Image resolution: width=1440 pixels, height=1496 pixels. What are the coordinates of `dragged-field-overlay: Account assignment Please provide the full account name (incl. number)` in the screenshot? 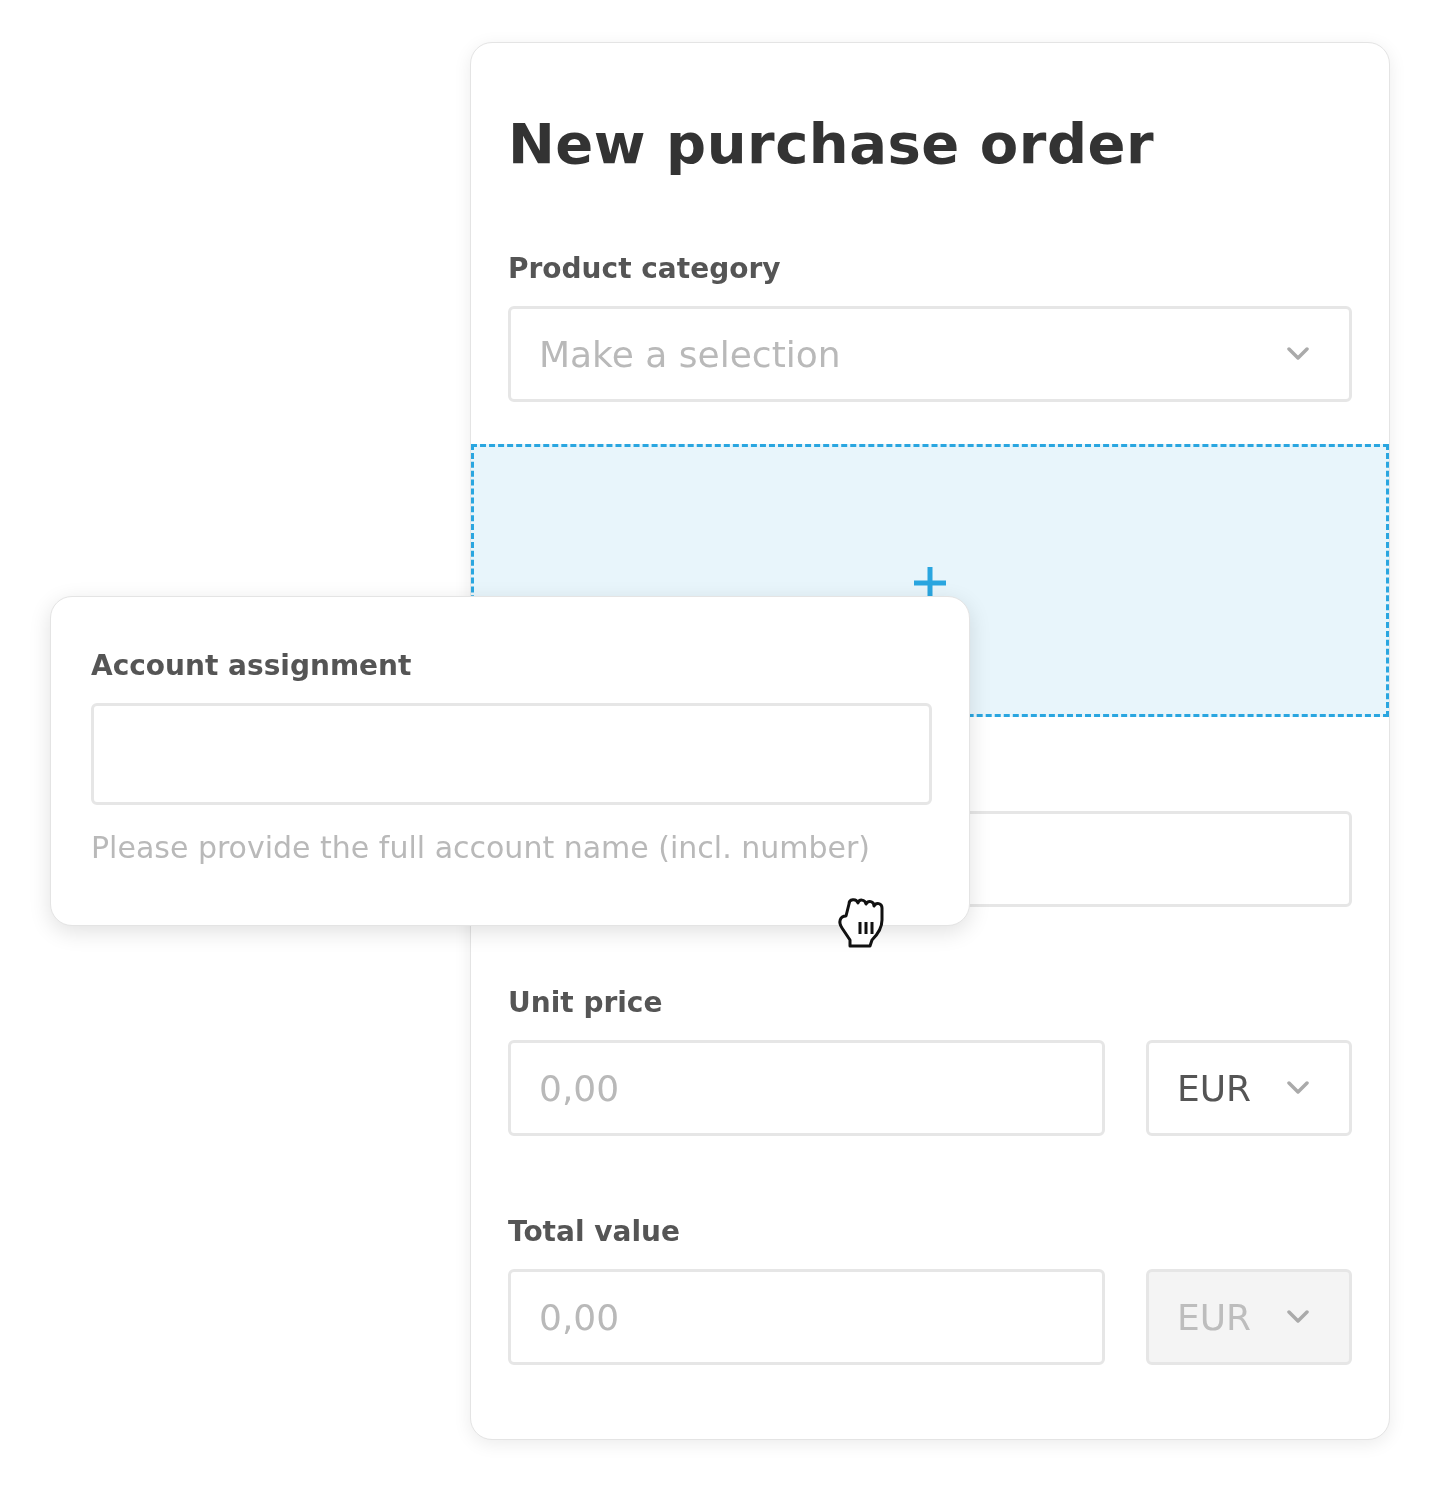 It's located at (510, 761).